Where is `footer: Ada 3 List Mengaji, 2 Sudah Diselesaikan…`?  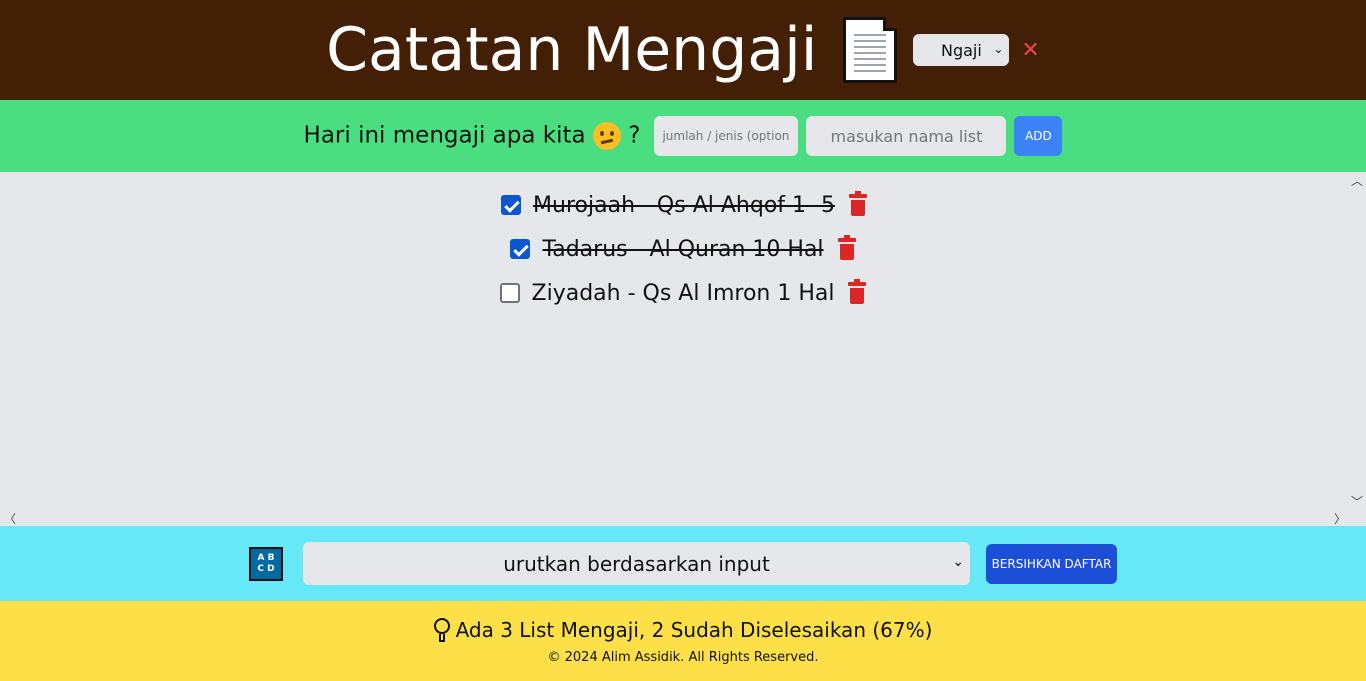 footer: Ada 3 List Mengaji, 2 Sudah Diselesaikan… is located at coordinates (683, 641).